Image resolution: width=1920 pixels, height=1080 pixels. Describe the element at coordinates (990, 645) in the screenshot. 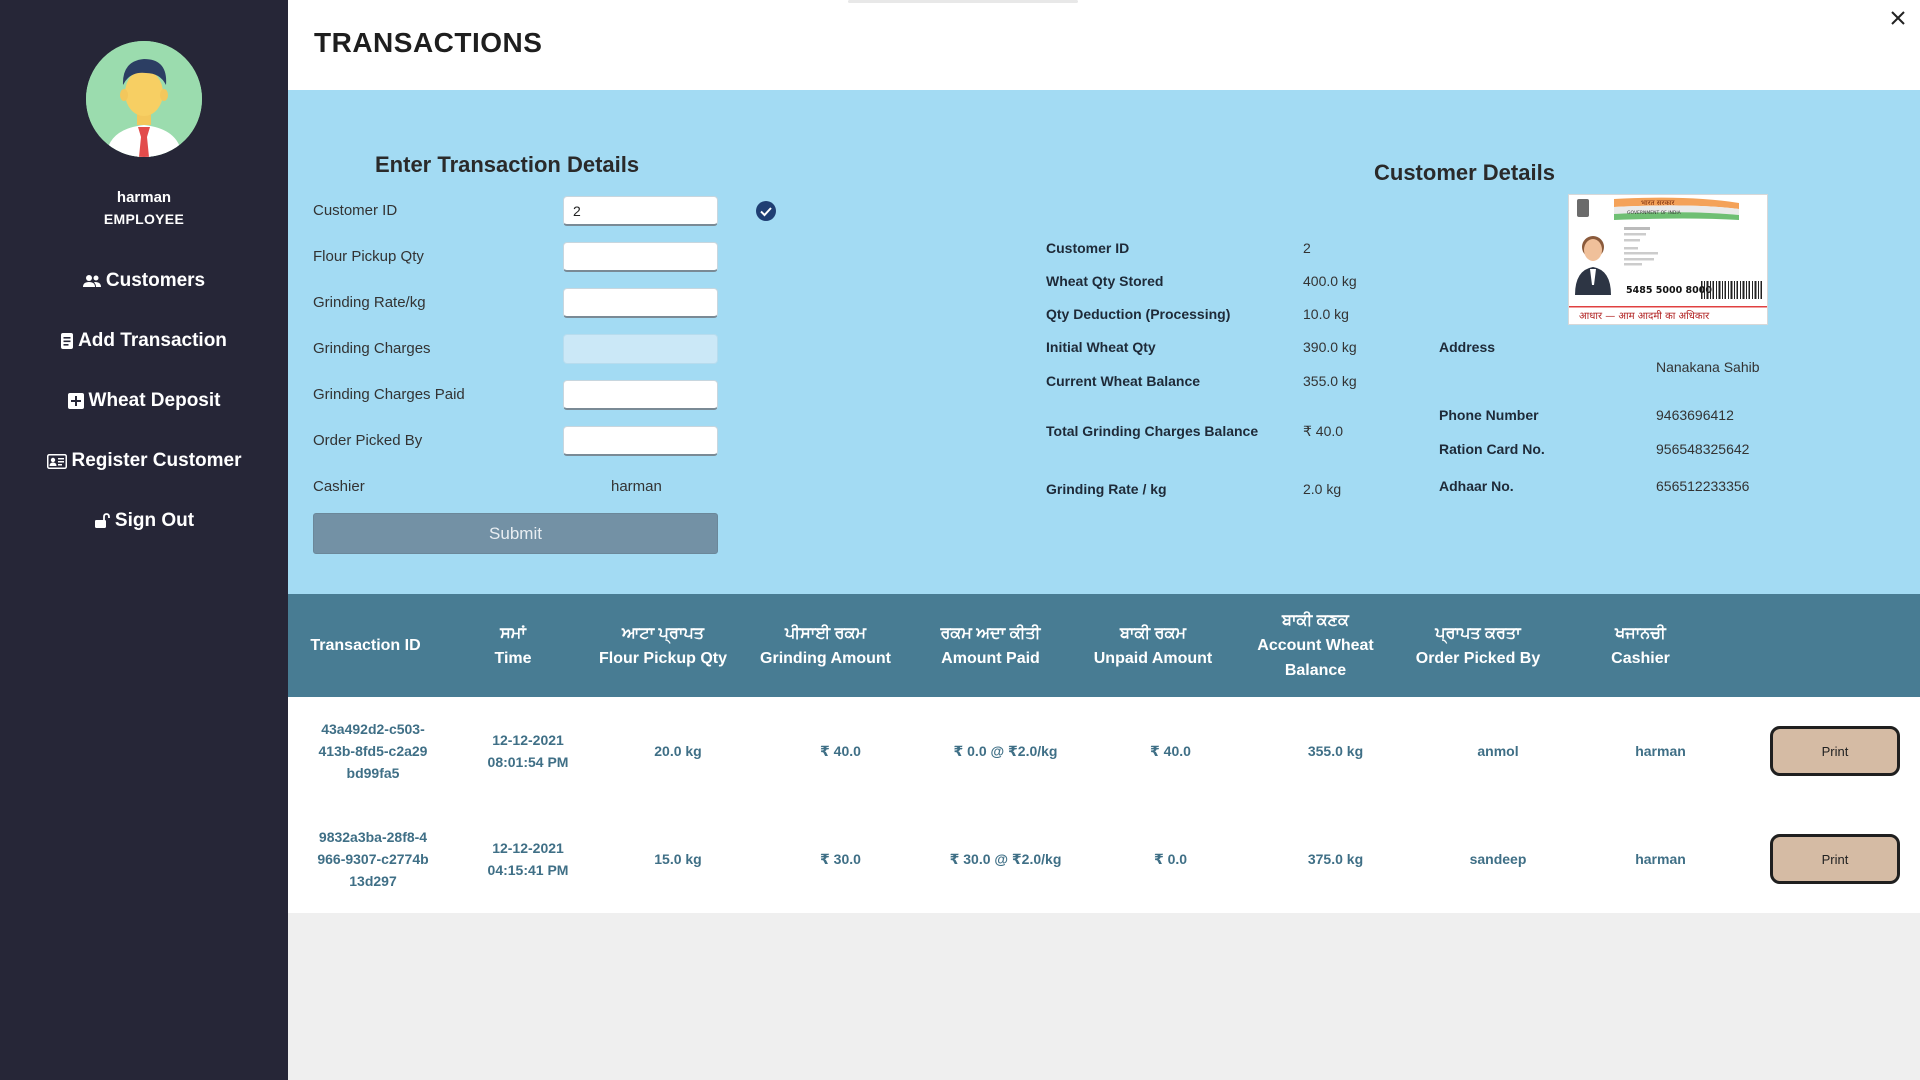

I see `th-amount-paid: ਰਕਮ ਅਦਾ ਕੀਤੀ Amount Paid` at that location.